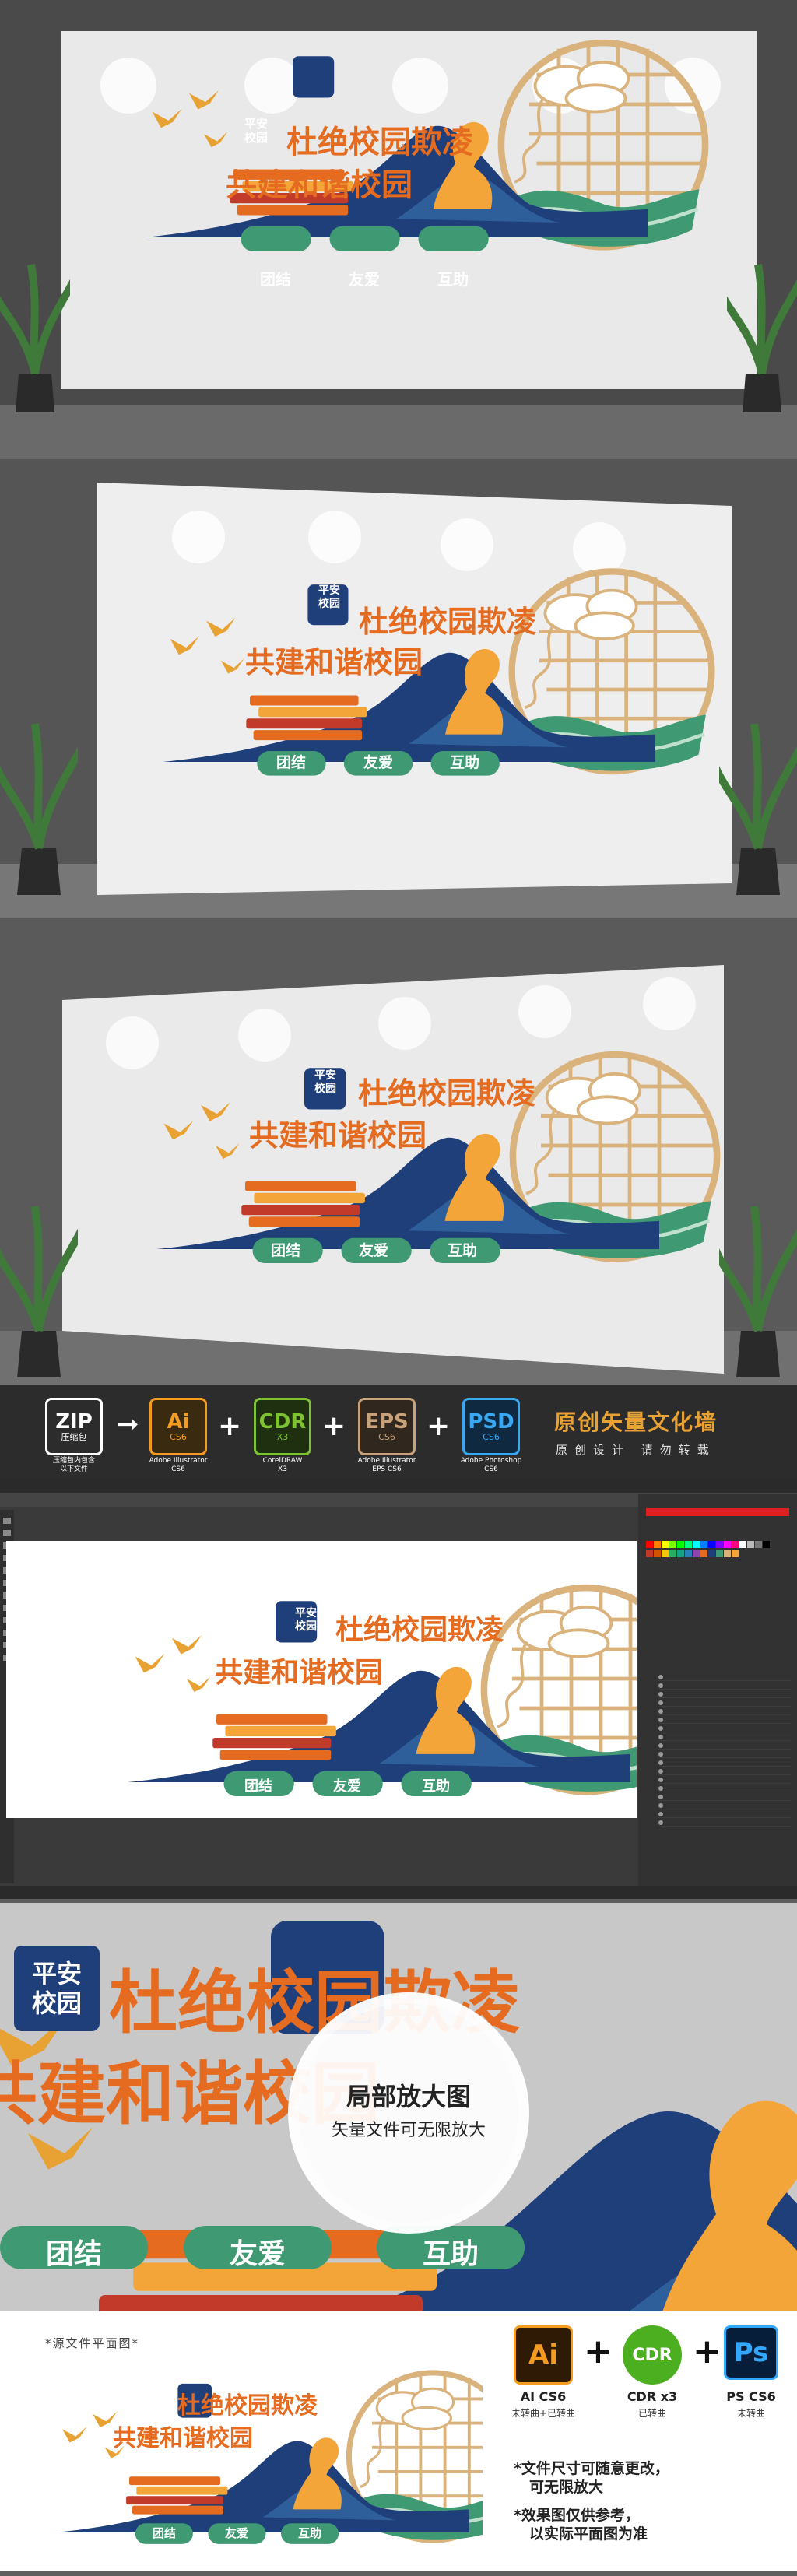 The height and width of the screenshot is (2576, 797). I want to click on banner-title: 原创矢量文化墙, so click(636, 1422).